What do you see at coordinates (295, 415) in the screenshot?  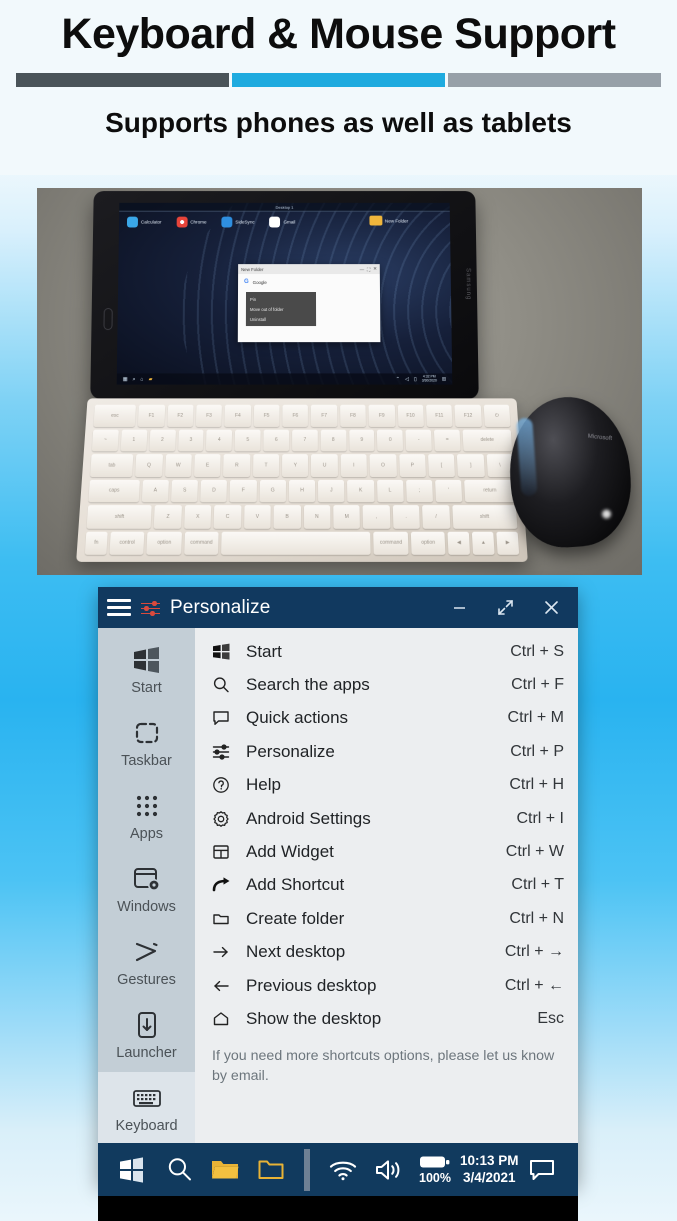 I see `key: F6` at bounding box center [295, 415].